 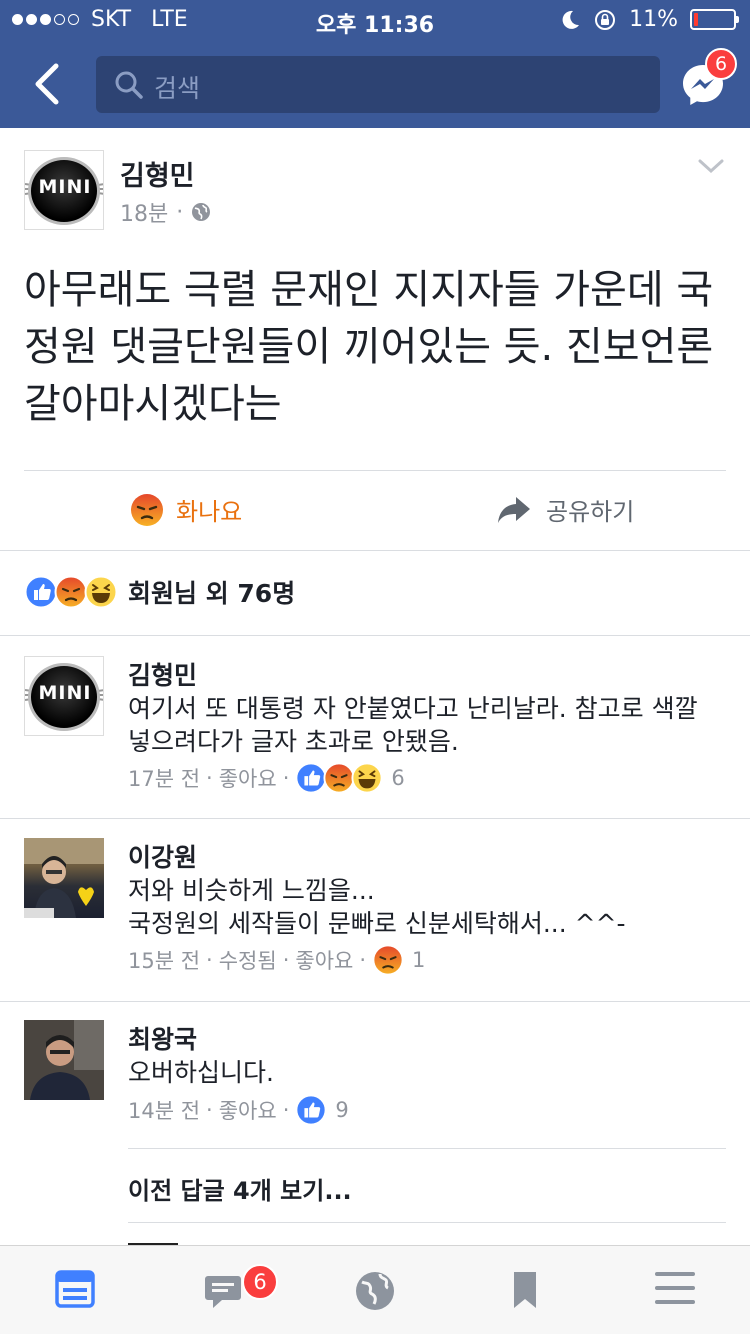 I want to click on comment-meta: 14분 전 · 좋아요 · 9, so click(x=238, y=1110).